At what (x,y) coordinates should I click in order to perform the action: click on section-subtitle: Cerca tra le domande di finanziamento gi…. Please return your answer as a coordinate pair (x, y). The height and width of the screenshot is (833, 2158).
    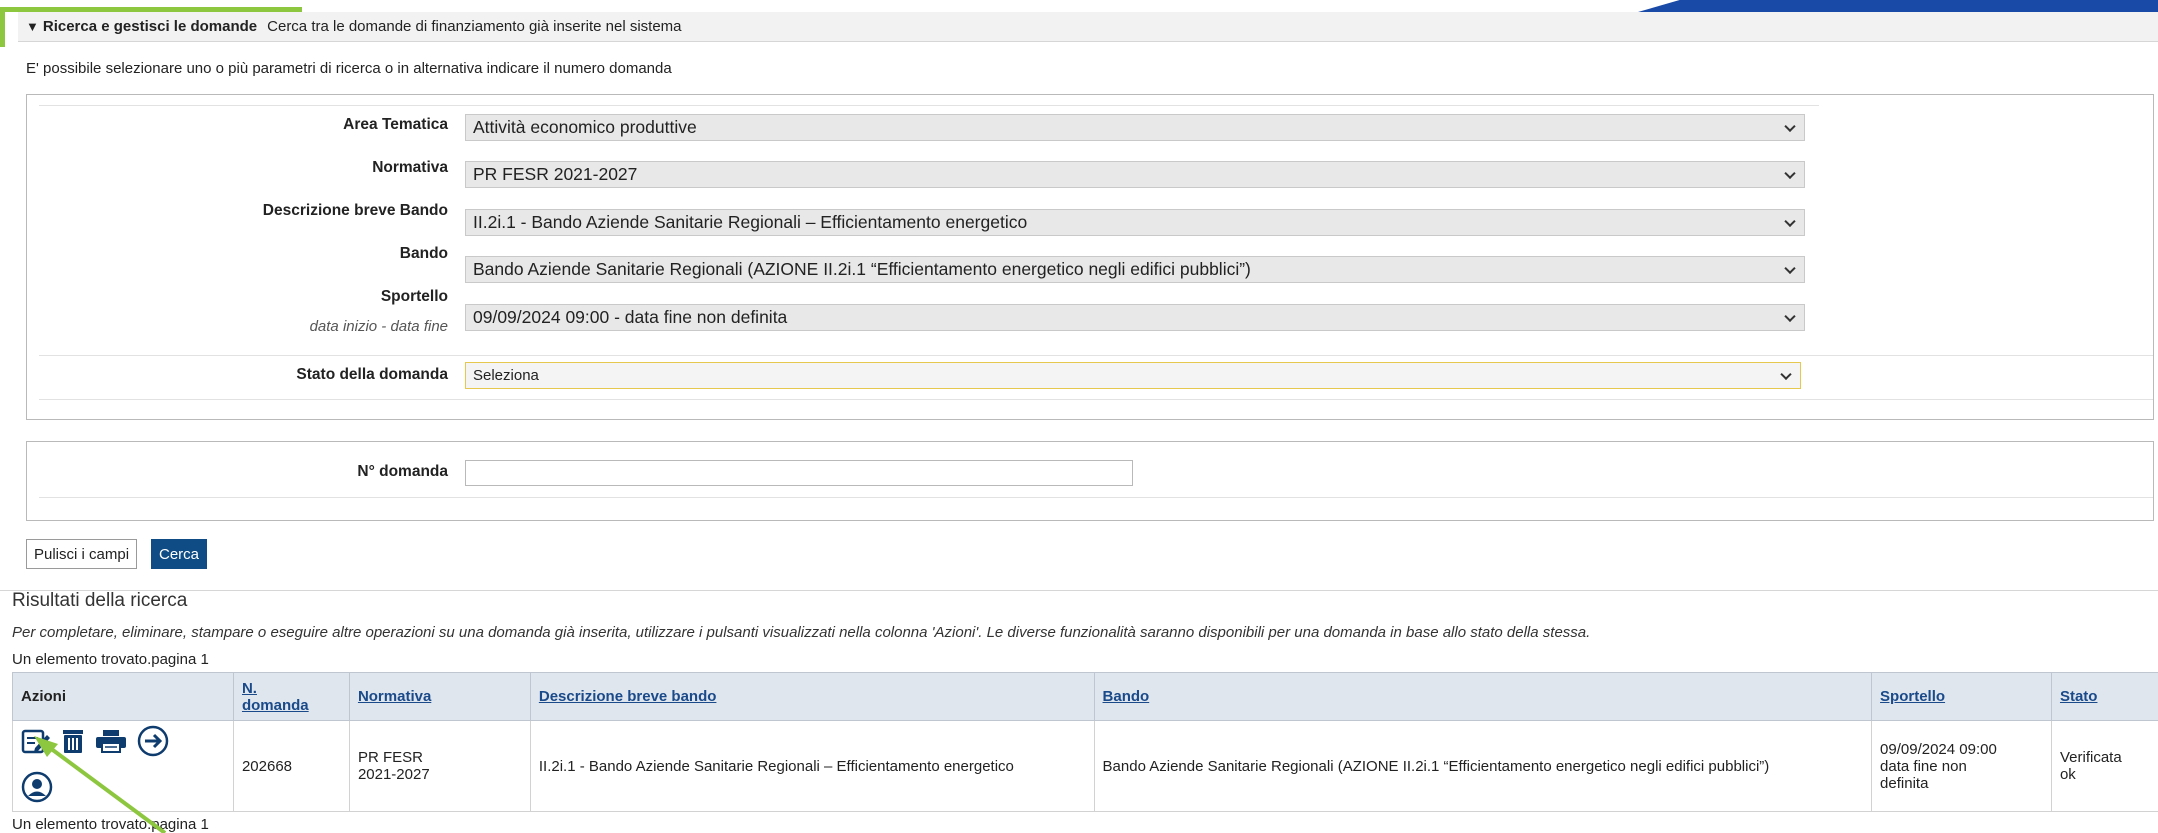
    Looking at the image, I should click on (474, 26).